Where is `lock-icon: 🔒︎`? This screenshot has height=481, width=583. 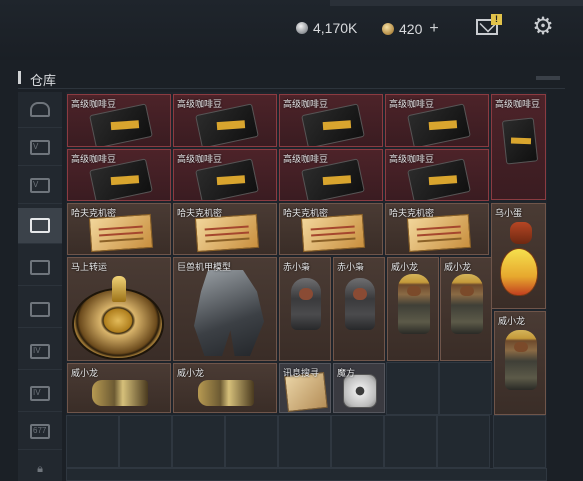
lock-icon: 🔒︎ is located at coordinates (40, 469).